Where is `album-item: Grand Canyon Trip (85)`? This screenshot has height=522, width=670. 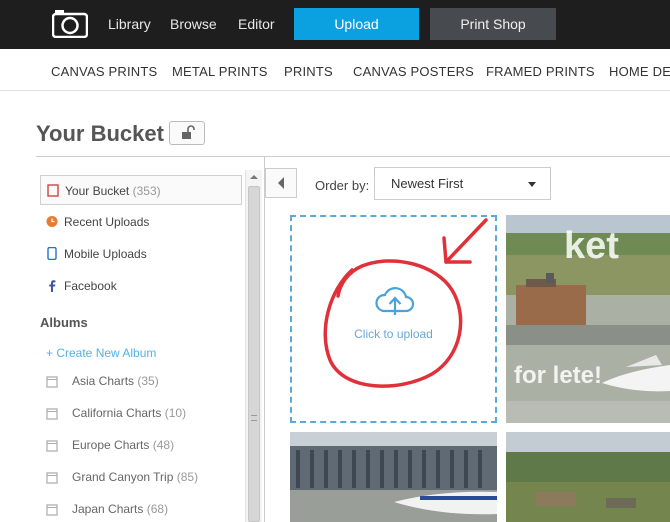
album-item: Grand Canyon Trip (85) is located at coordinates (121, 477).